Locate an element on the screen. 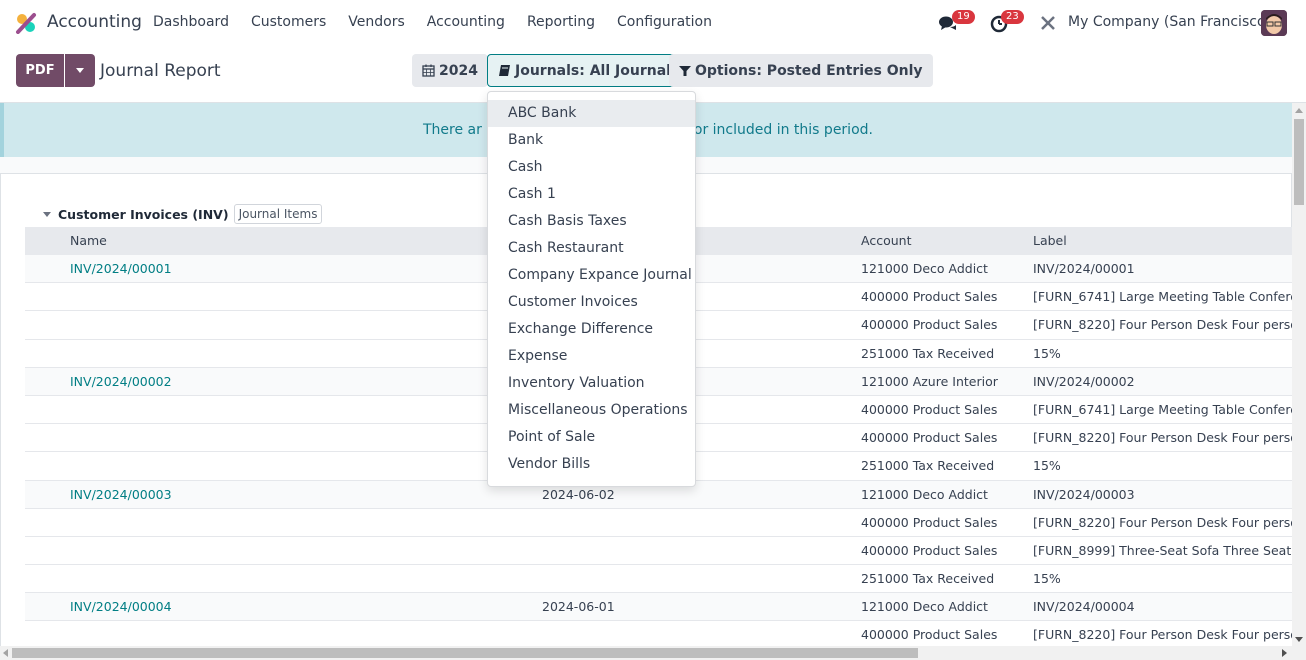 Image resolution: width=1306 pixels, height=660 pixels. column-header-account: Account is located at coordinates (886, 240).